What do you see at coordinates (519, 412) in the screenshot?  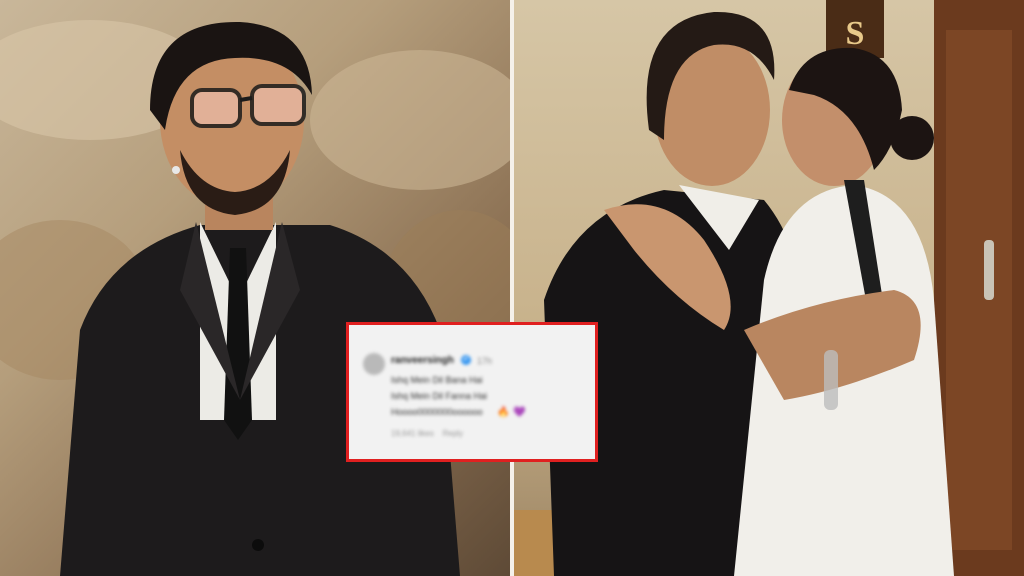 I see `heart-emoji-icon: 💜` at bounding box center [519, 412].